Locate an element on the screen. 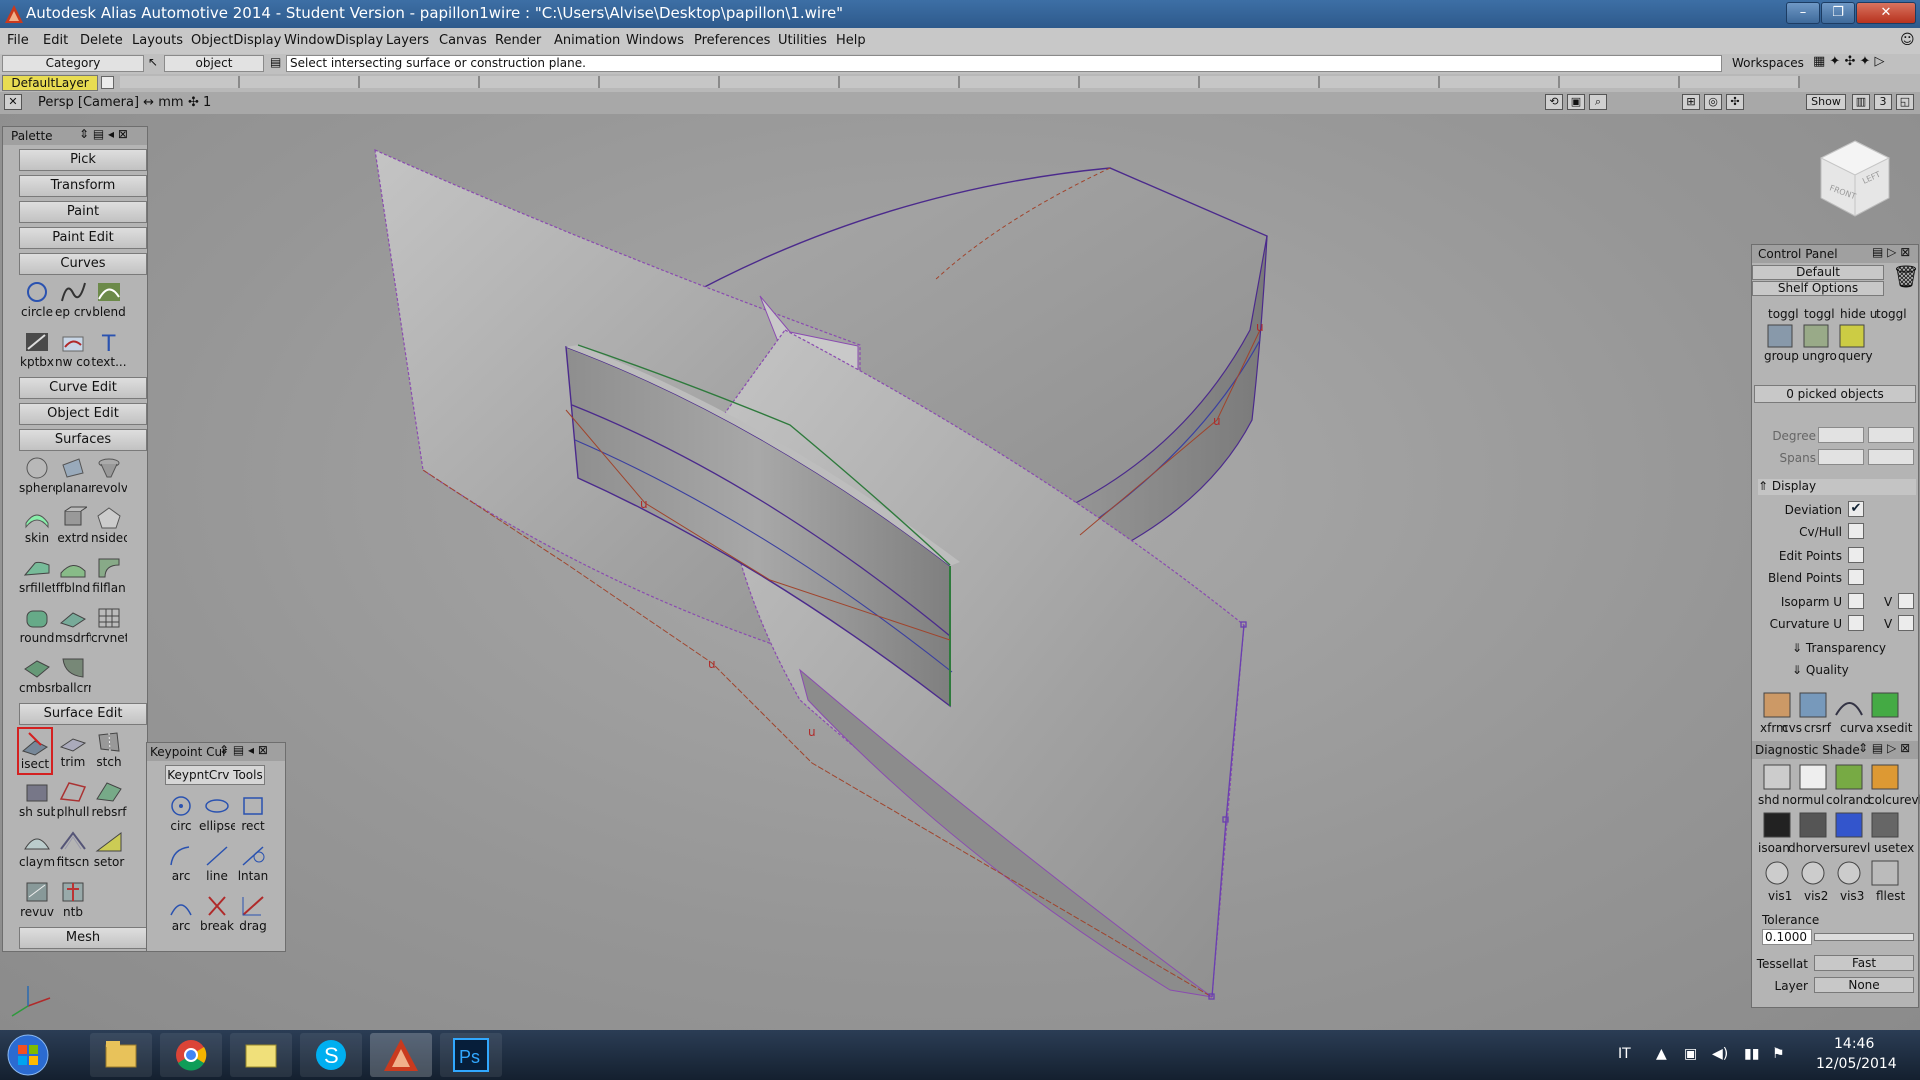 This screenshot has height=1080, width=1920. clock-date: 12/05/2014 is located at coordinates (1856, 1064).